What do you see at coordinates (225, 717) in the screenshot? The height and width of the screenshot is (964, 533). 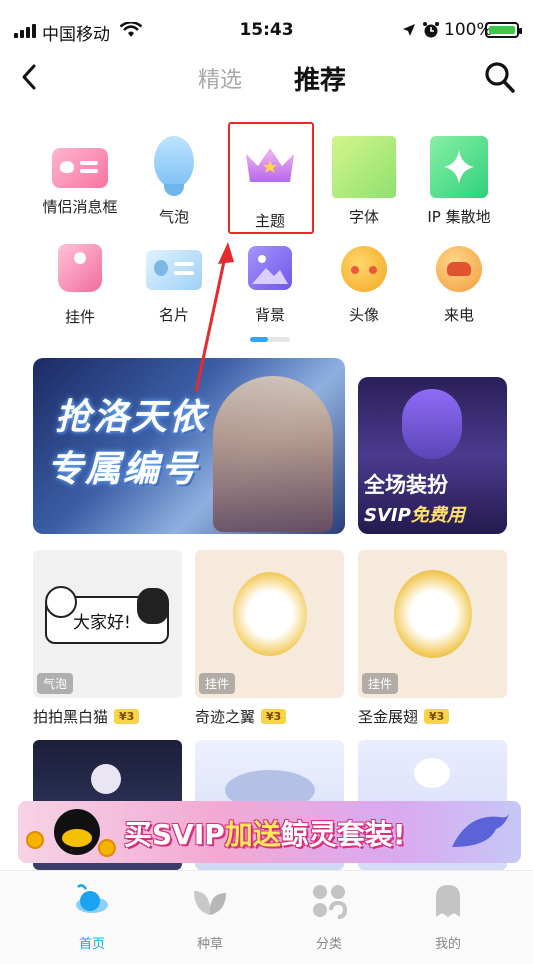 I see `item-name: 奇迹之翼` at bounding box center [225, 717].